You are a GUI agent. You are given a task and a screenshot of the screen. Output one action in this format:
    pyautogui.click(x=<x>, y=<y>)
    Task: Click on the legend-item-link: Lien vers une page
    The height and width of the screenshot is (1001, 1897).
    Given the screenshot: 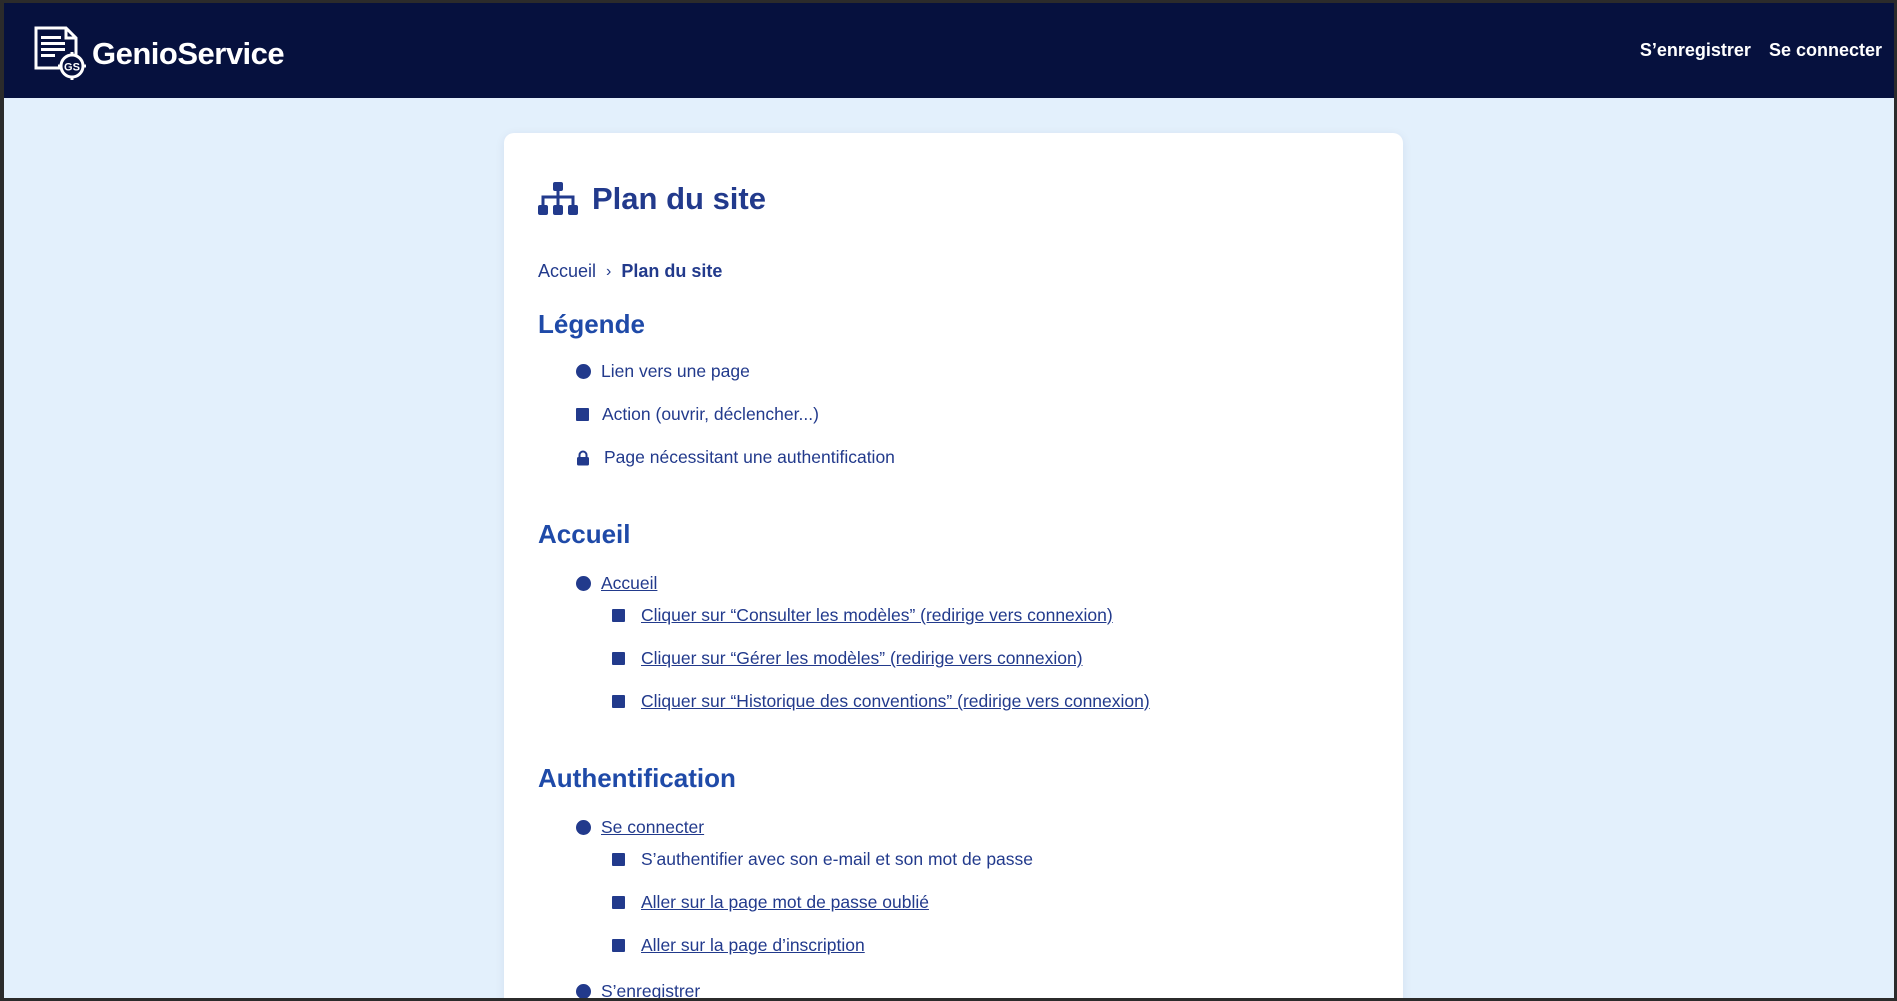 What is the action you would take?
    pyautogui.click(x=663, y=371)
    